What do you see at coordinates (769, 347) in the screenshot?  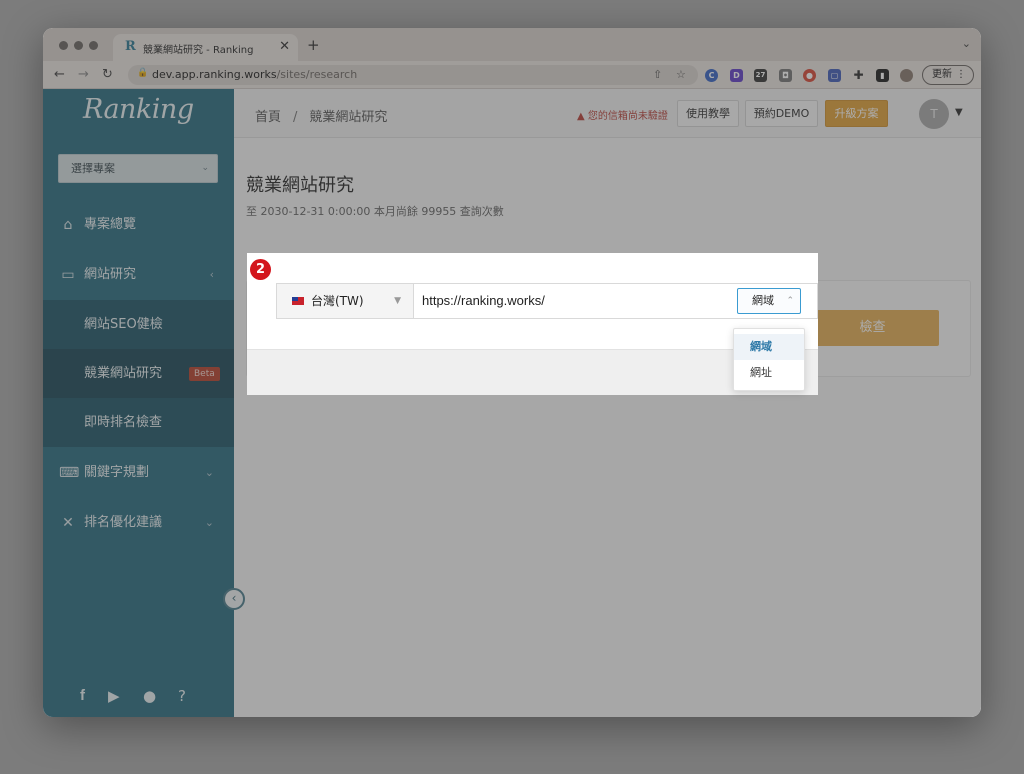 I see `type-option-domain: 網域` at bounding box center [769, 347].